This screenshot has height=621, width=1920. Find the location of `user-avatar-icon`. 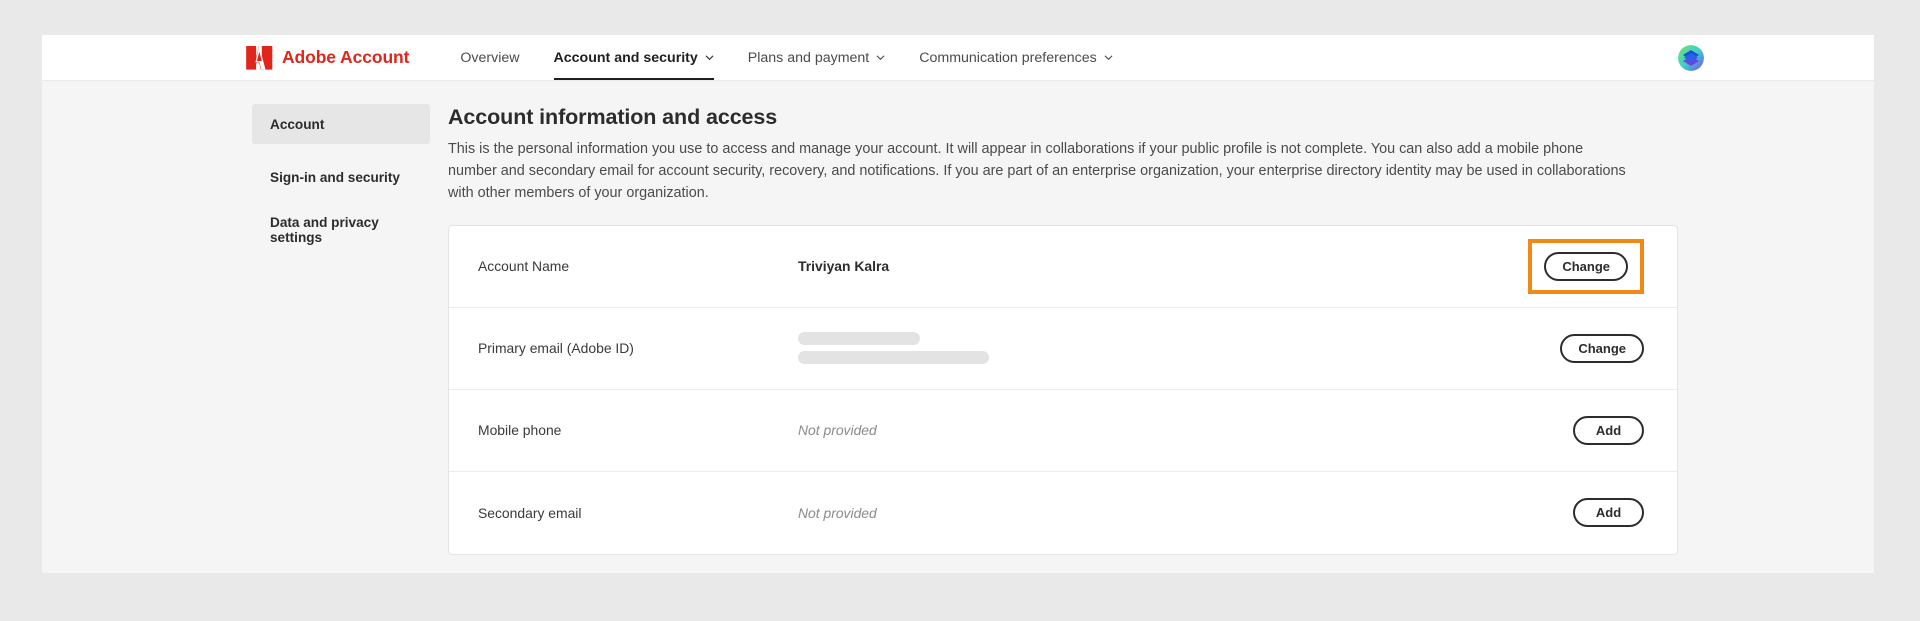

user-avatar-icon is located at coordinates (1691, 57).